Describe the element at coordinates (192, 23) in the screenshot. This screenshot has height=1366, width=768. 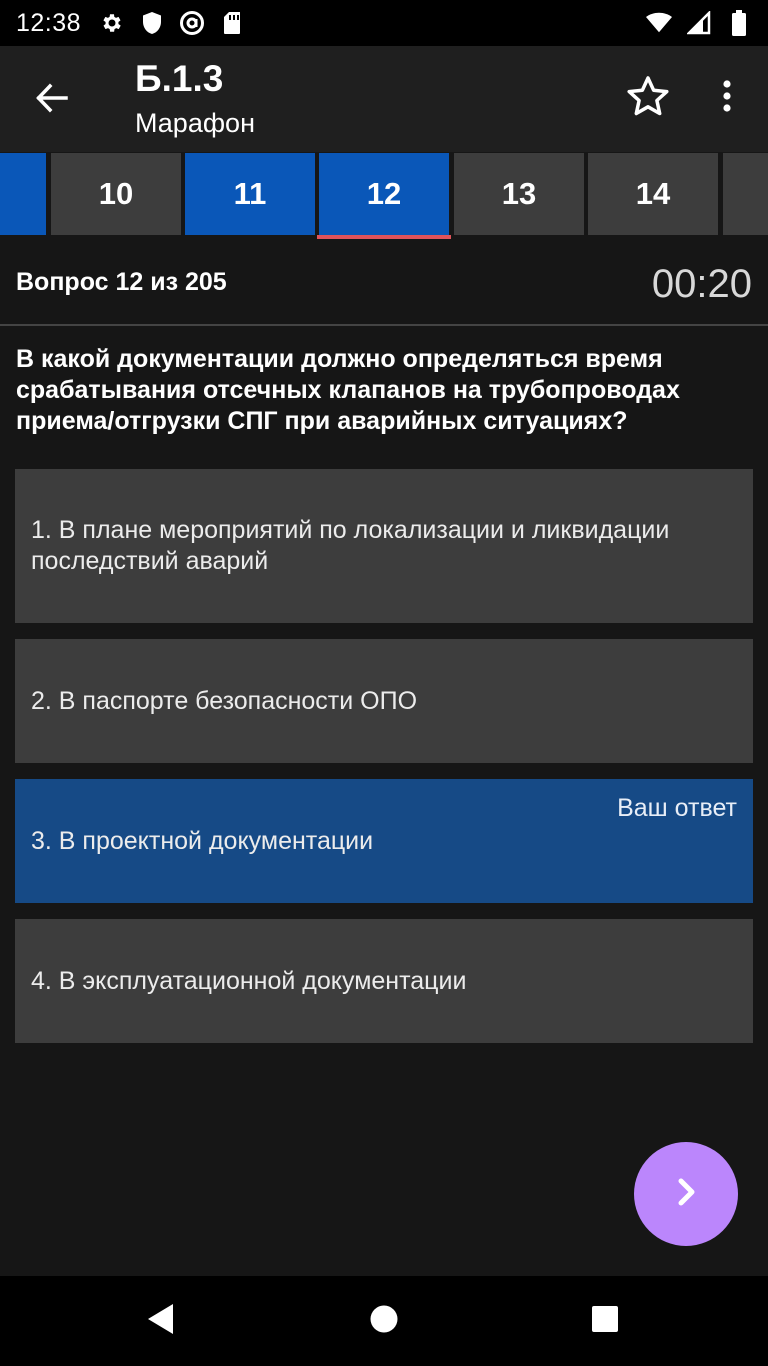
I see `at-sign-icon` at that location.